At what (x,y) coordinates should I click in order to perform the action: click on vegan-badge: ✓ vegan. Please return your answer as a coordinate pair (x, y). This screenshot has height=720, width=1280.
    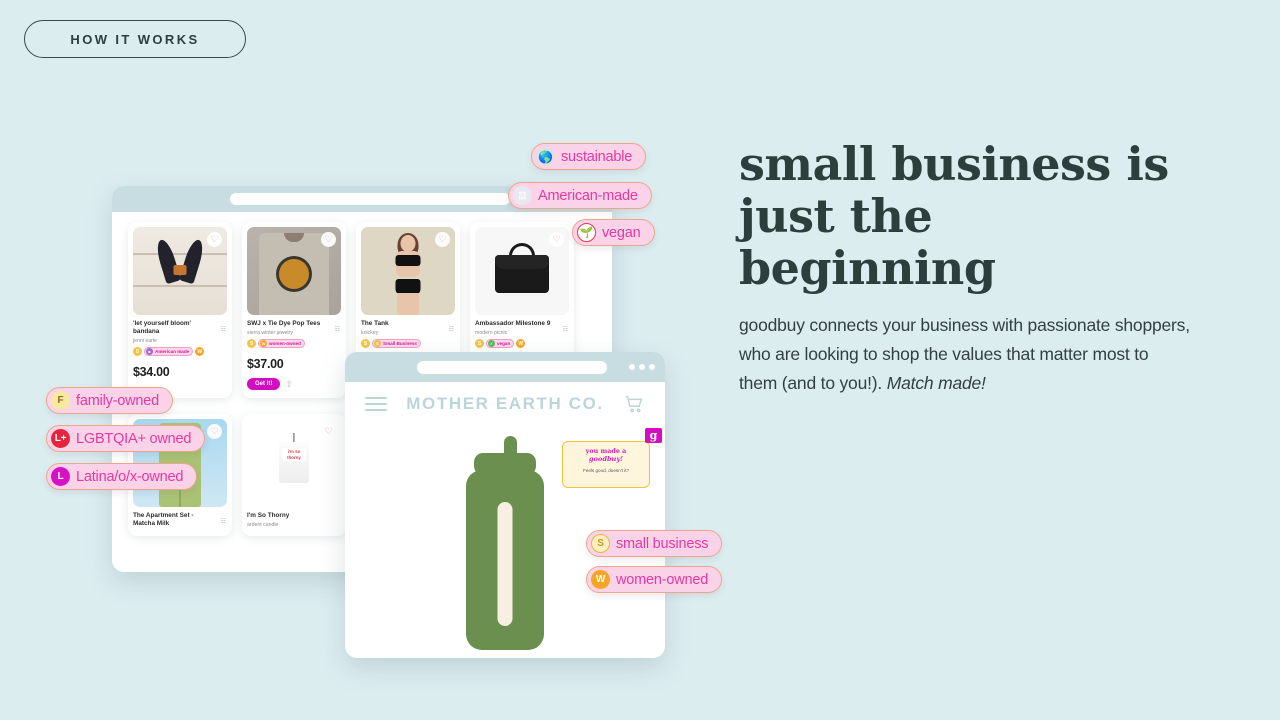
    Looking at the image, I should click on (500, 343).